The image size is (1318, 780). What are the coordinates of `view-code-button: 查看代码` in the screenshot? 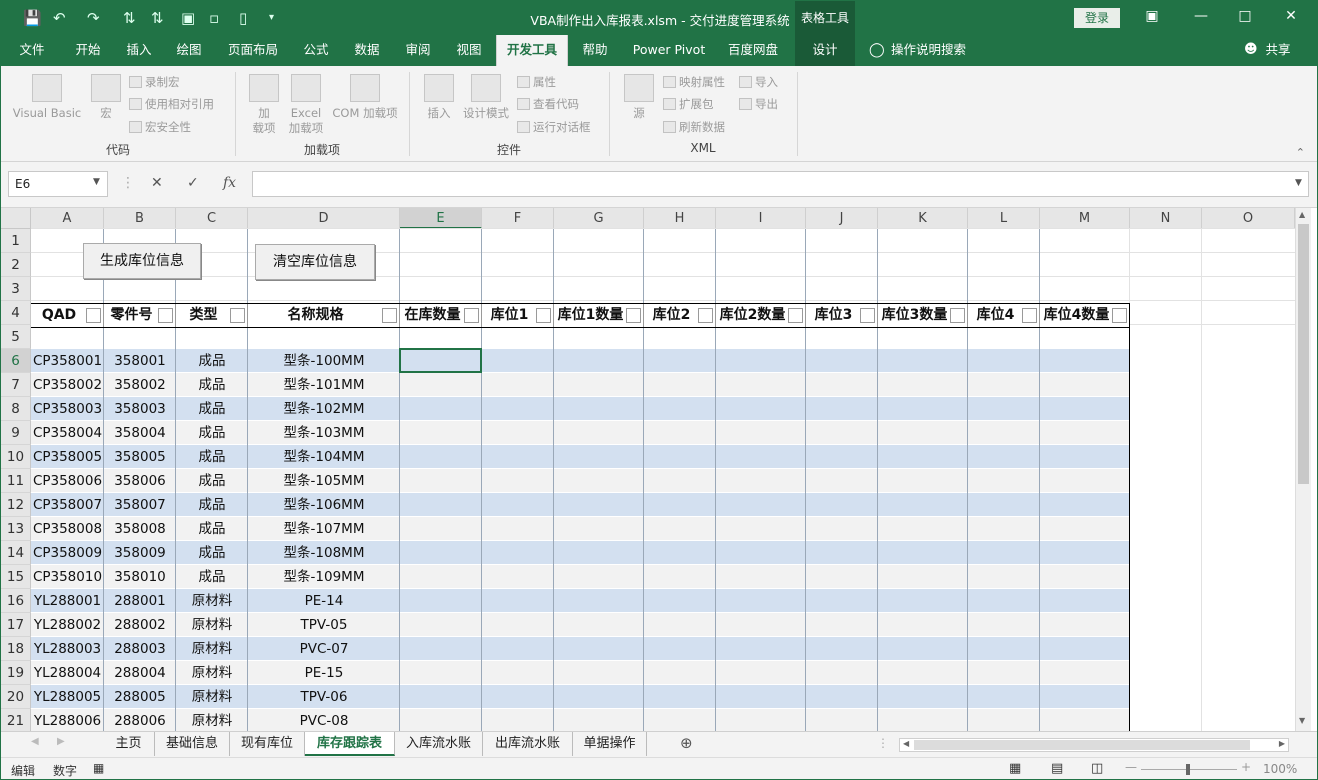 It's located at (548, 104).